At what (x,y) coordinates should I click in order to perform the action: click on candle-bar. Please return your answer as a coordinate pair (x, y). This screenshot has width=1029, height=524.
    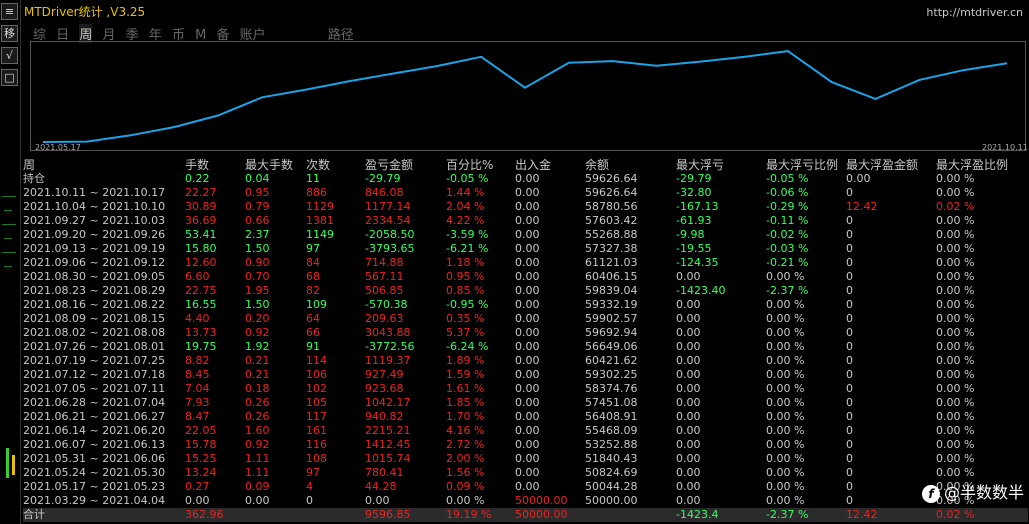
    Looking at the image, I should click on (7, 463).